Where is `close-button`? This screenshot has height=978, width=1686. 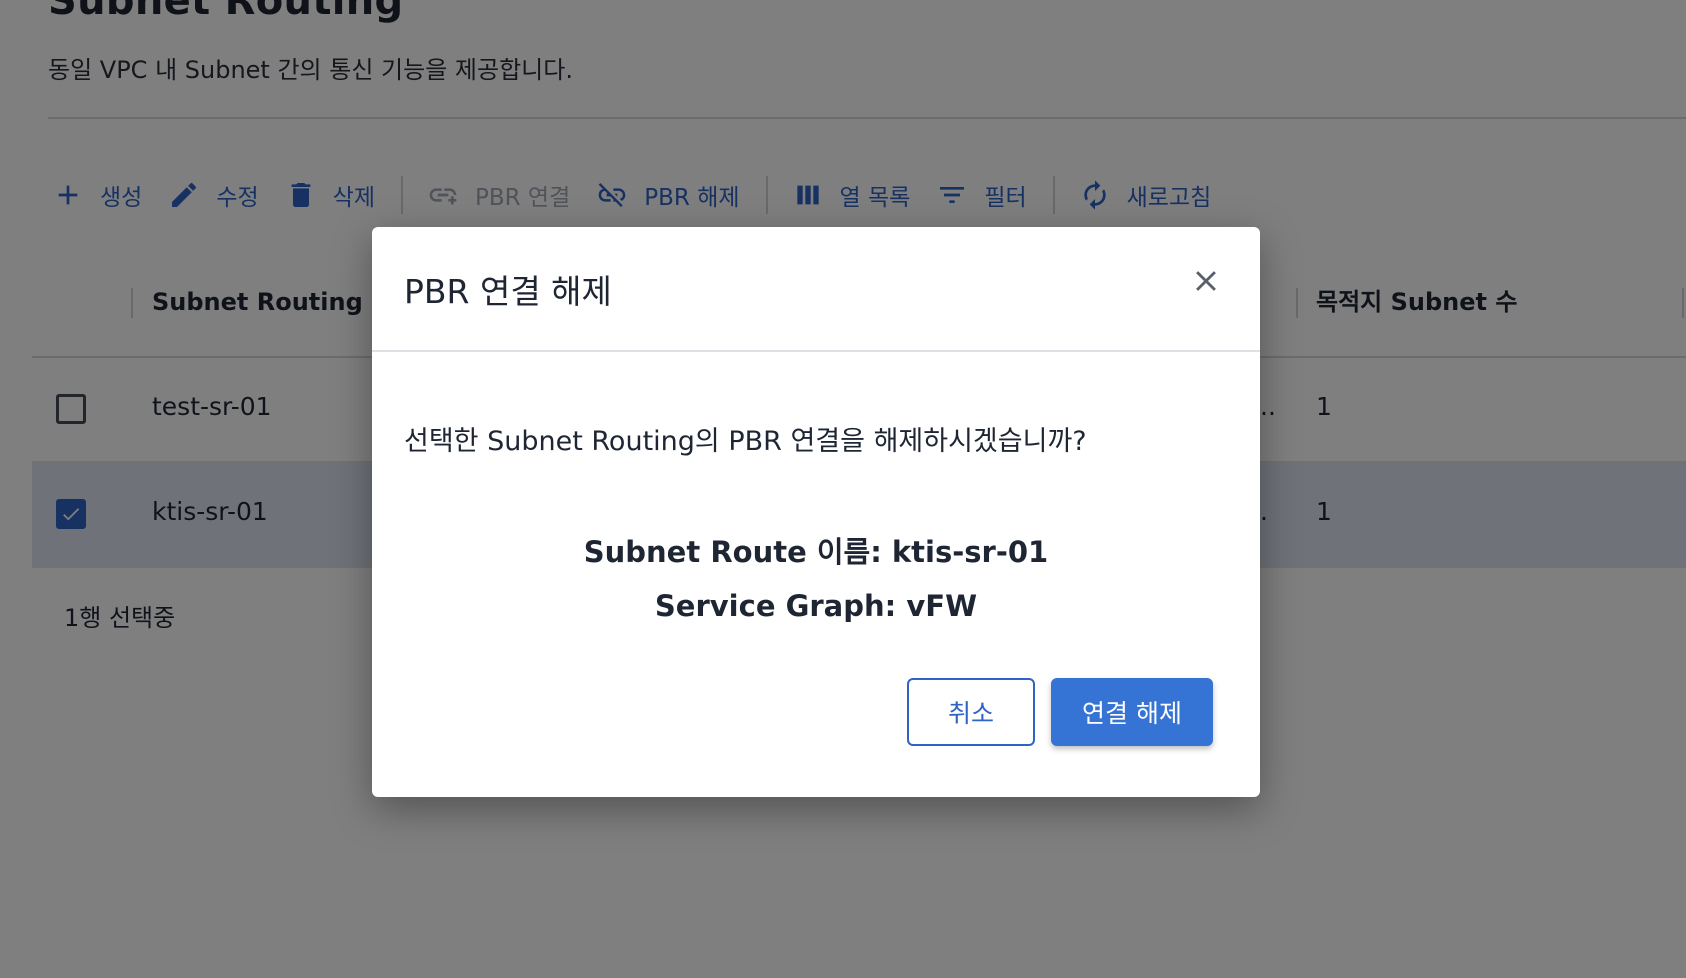 close-button is located at coordinates (1206, 281).